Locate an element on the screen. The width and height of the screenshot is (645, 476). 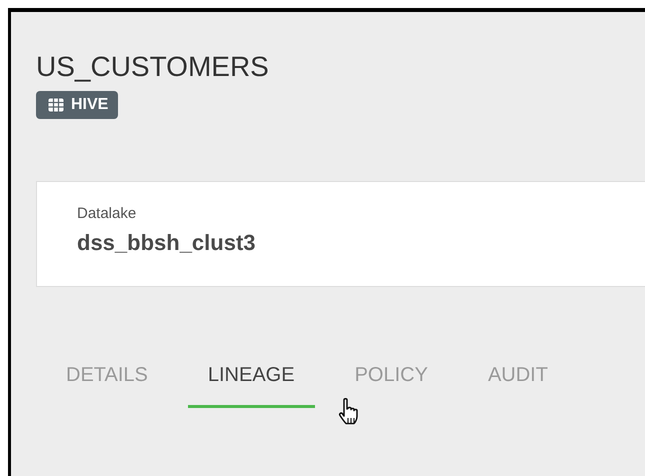
tab: LINEAGE is located at coordinates (251, 381).